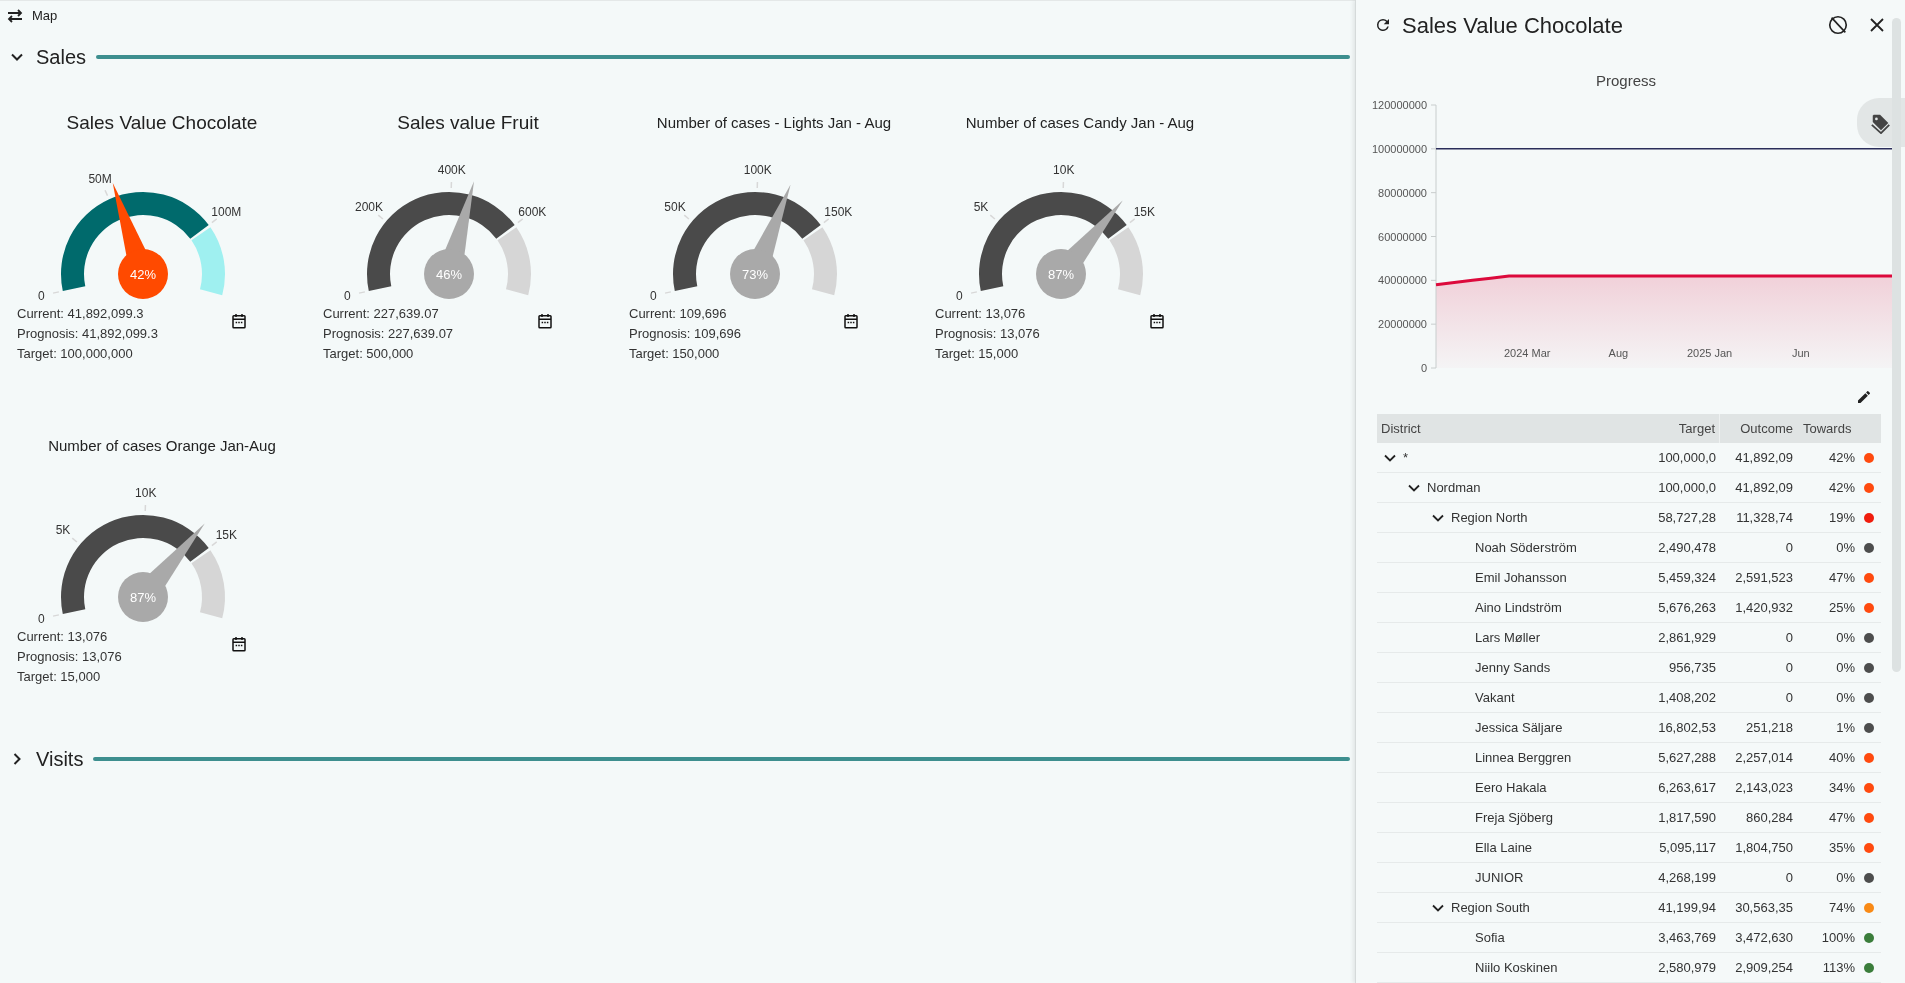 This screenshot has width=1905, height=983. What do you see at coordinates (1764, 577) in the screenshot?
I see `table-cell: 2,591,523` at bounding box center [1764, 577].